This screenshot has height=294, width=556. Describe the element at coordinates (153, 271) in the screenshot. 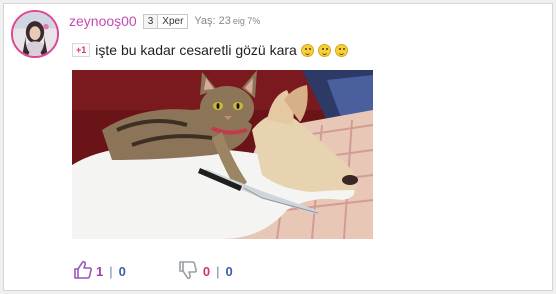

I see `vote-bar: 1 | 0 0 | 0` at that location.